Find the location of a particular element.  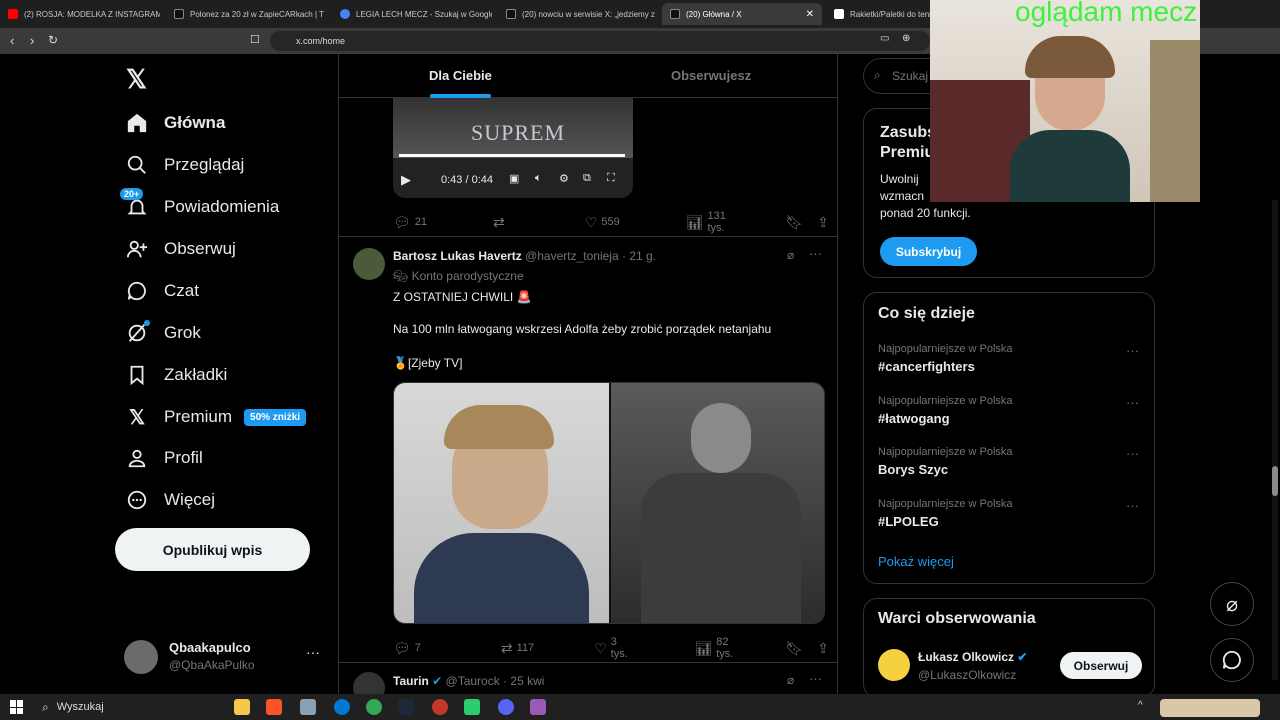

sidebar-item-grok: Grok is located at coordinates (162, 333).